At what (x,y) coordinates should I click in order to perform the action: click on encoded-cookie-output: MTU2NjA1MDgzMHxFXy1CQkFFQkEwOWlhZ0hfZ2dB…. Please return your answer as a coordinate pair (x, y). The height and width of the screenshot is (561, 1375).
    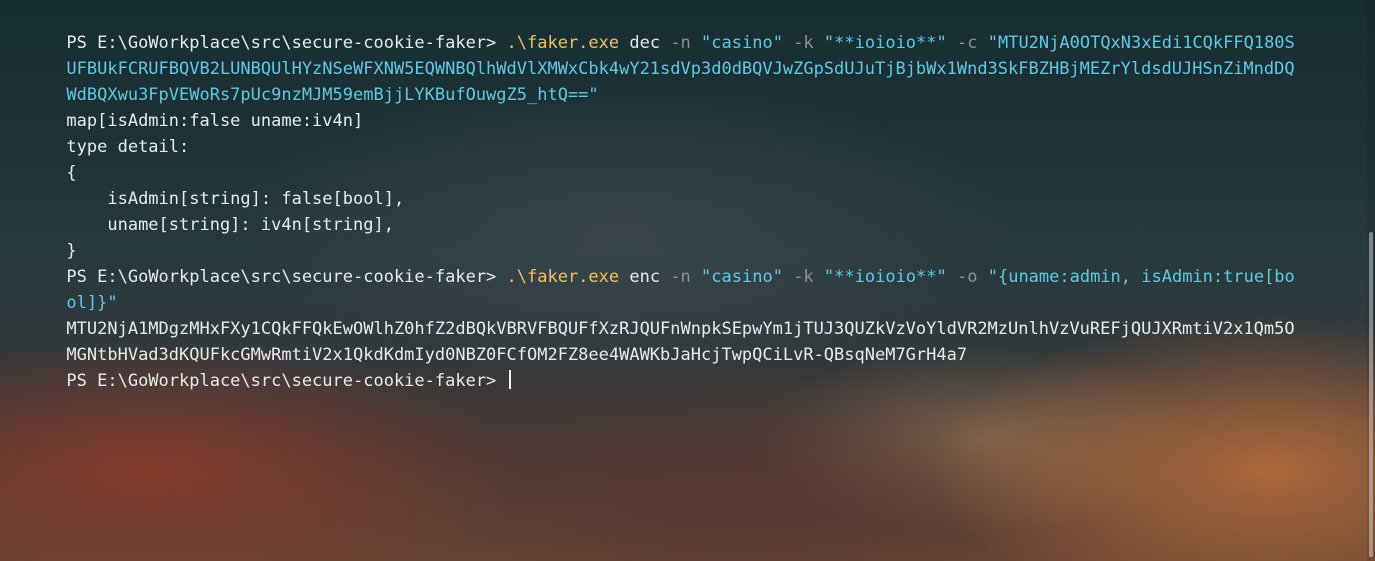
    Looking at the image, I should click on (680, 329).